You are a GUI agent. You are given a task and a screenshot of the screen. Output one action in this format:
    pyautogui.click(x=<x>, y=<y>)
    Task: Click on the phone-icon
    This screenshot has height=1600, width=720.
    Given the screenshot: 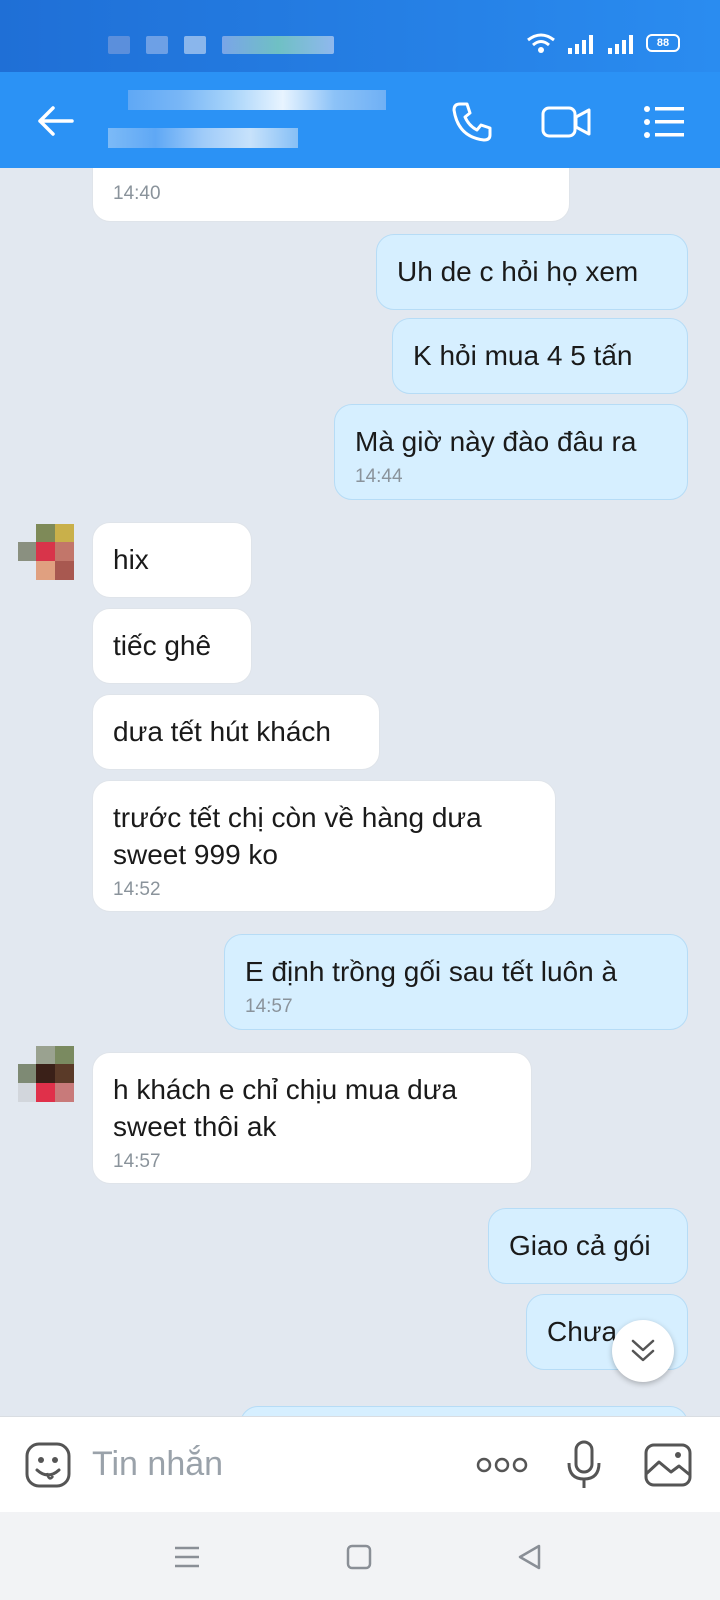 What is the action you would take?
    pyautogui.click(x=472, y=122)
    